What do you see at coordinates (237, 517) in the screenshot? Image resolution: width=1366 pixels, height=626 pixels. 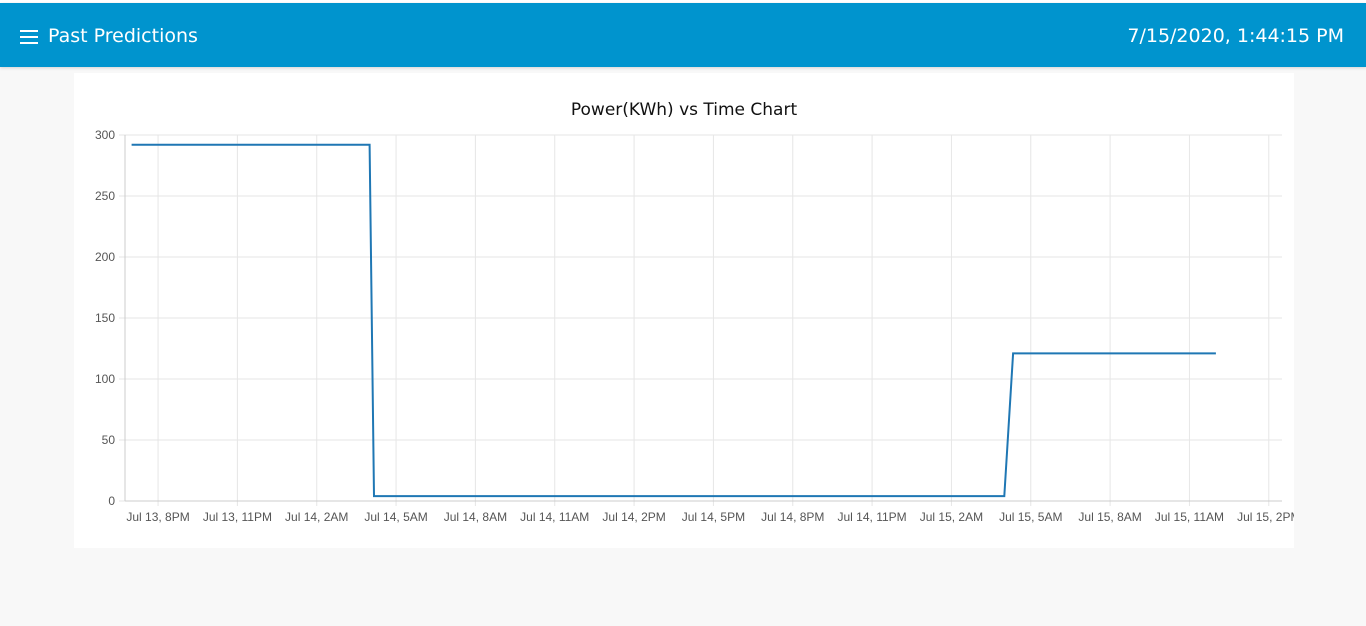 I see `x-tick-label: Jul 13, 11PM` at bounding box center [237, 517].